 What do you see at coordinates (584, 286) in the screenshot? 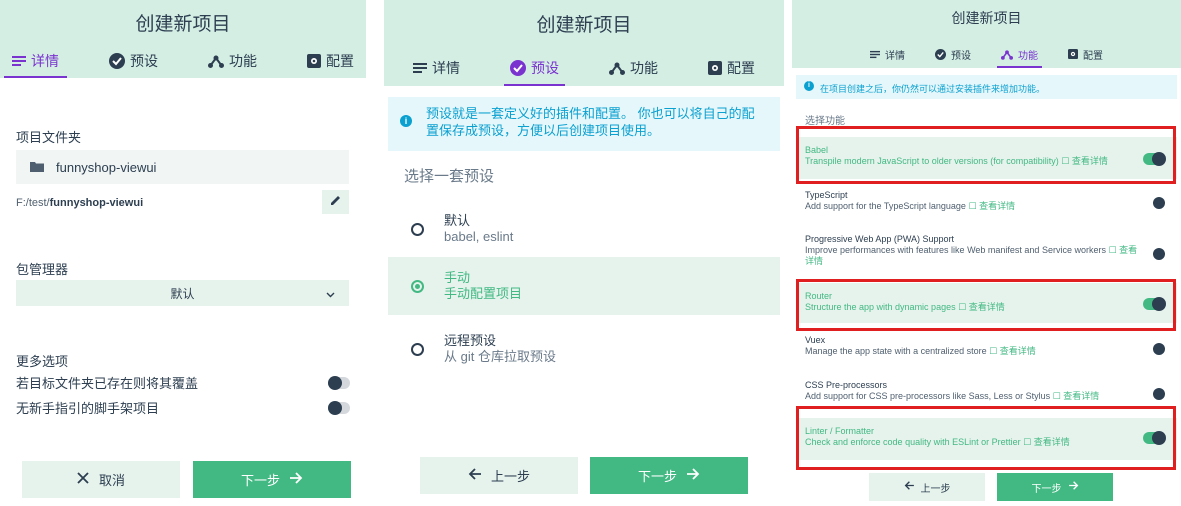
I see `preset-manual: 手动 手动配置项目` at bounding box center [584, 286].